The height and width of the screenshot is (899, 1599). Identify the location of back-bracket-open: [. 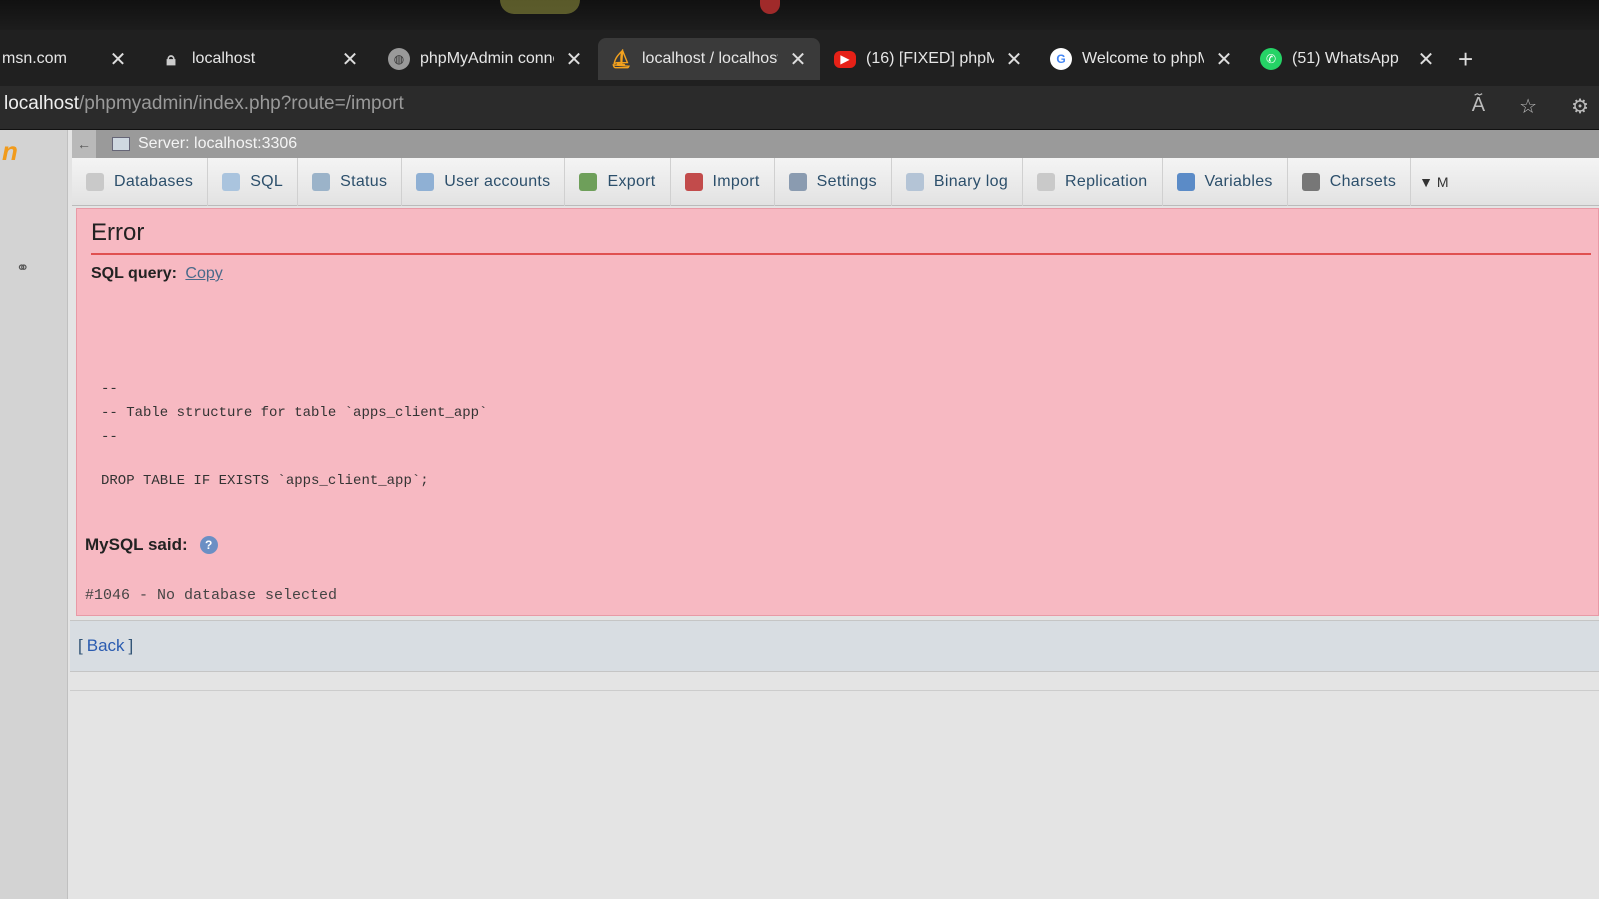
(80, 645).